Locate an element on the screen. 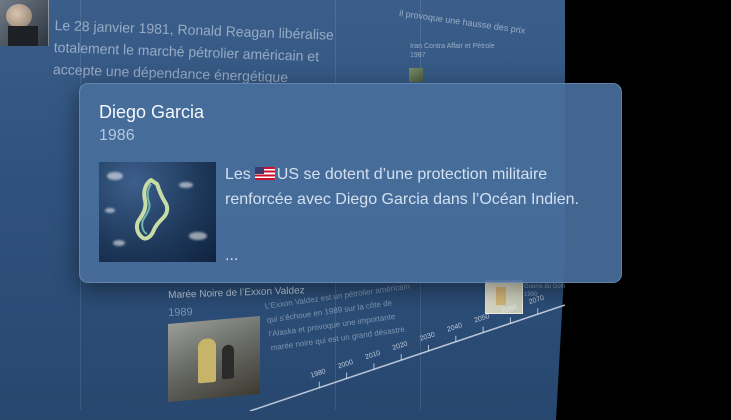  timeline-tick-label: 2030 is located at coordinates (427, 337).